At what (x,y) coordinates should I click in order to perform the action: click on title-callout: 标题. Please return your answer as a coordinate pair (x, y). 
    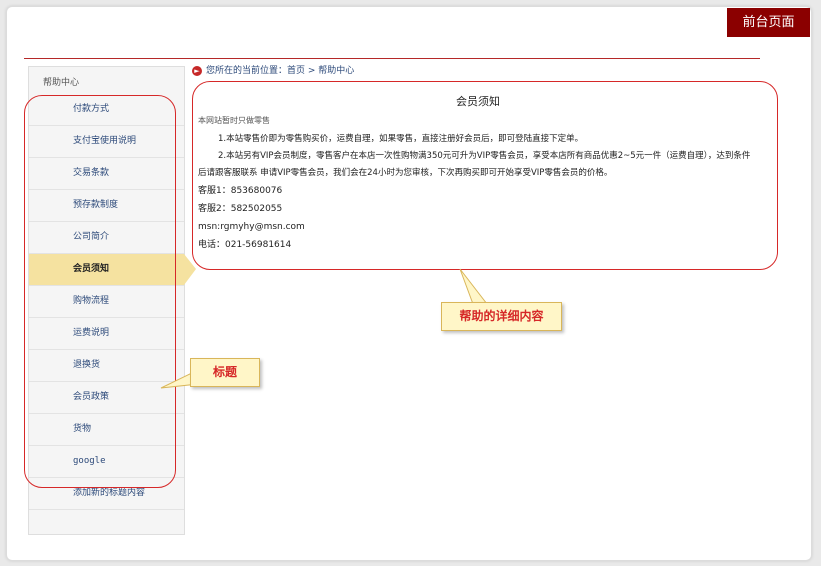
    Looking at the image, I should click on (225, 372).